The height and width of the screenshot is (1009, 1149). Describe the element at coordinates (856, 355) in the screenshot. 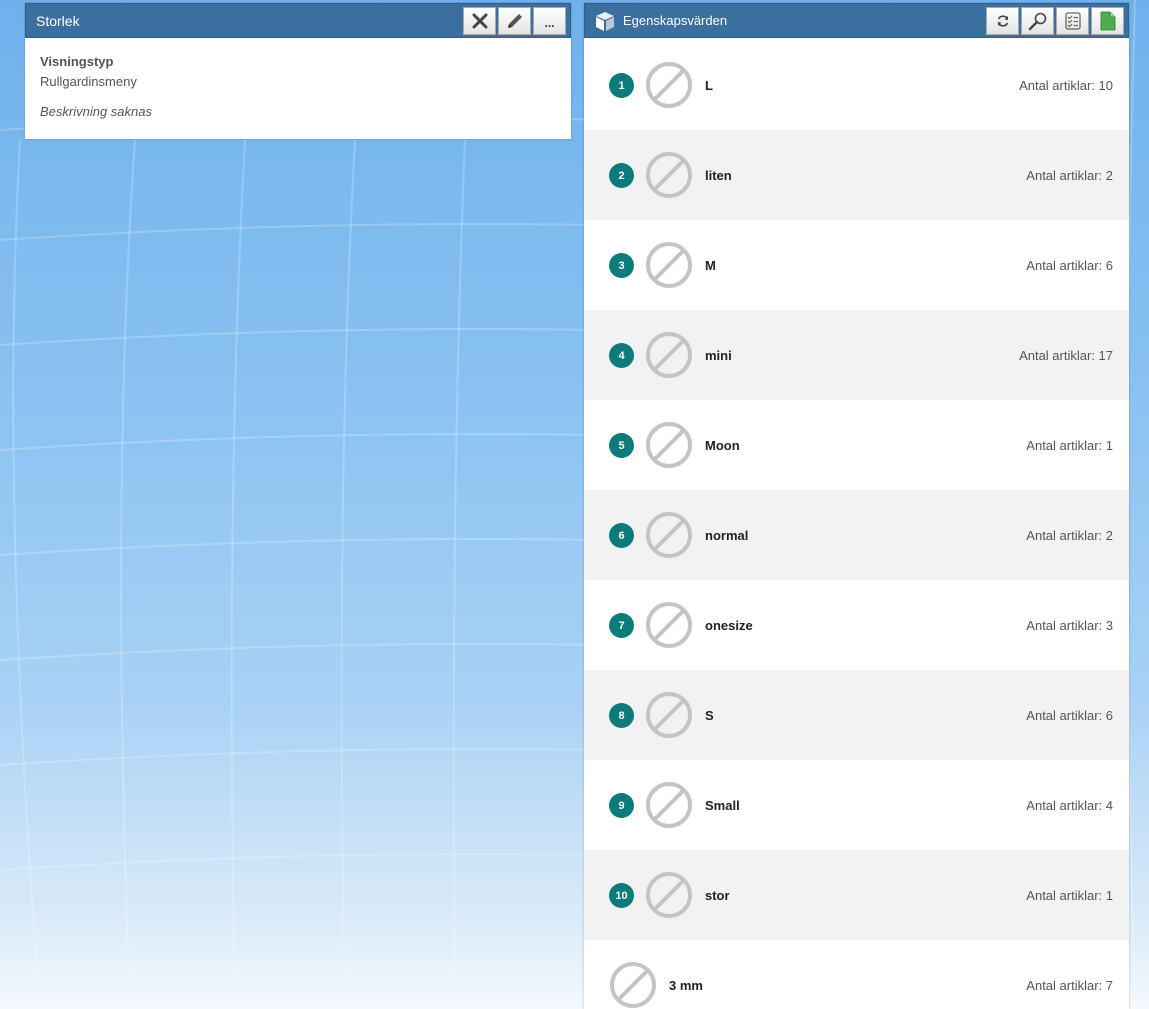

I see `list-item: 4 mini Antal artiklar: 17` at that location.